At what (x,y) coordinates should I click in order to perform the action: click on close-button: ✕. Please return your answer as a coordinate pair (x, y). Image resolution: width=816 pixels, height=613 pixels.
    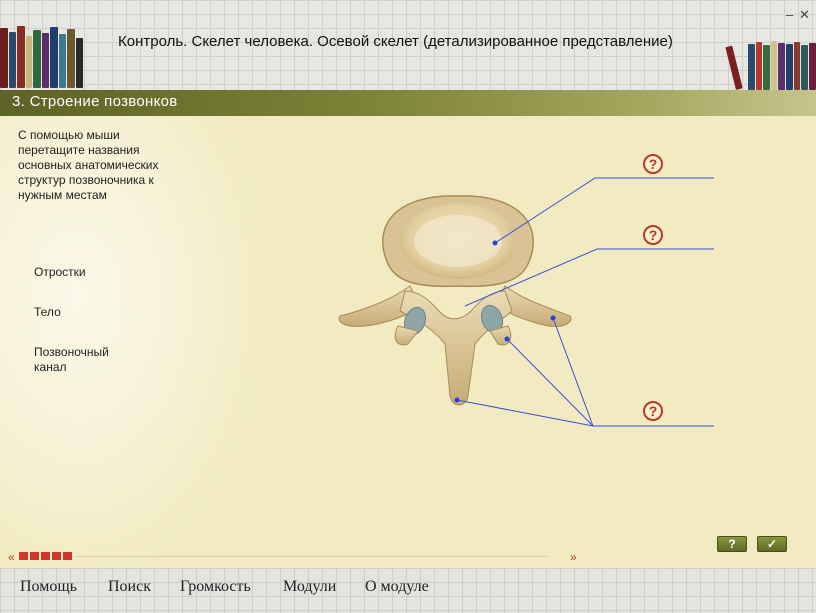
    Looking at the image, I should click on (804, 14).